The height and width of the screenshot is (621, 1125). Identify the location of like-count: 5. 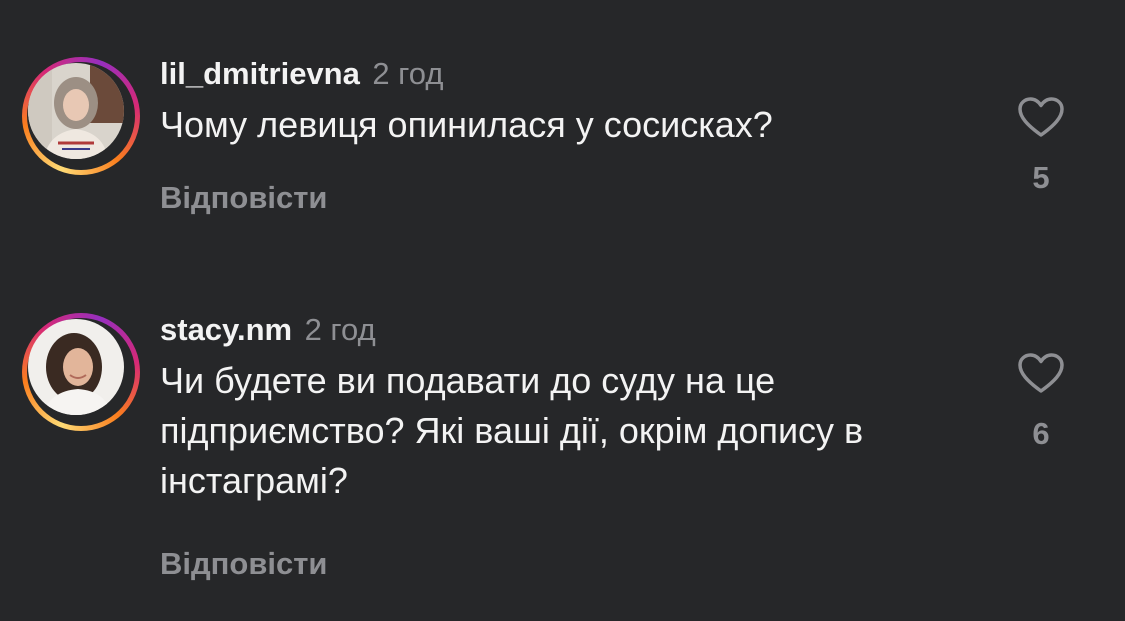
(1041, 177).